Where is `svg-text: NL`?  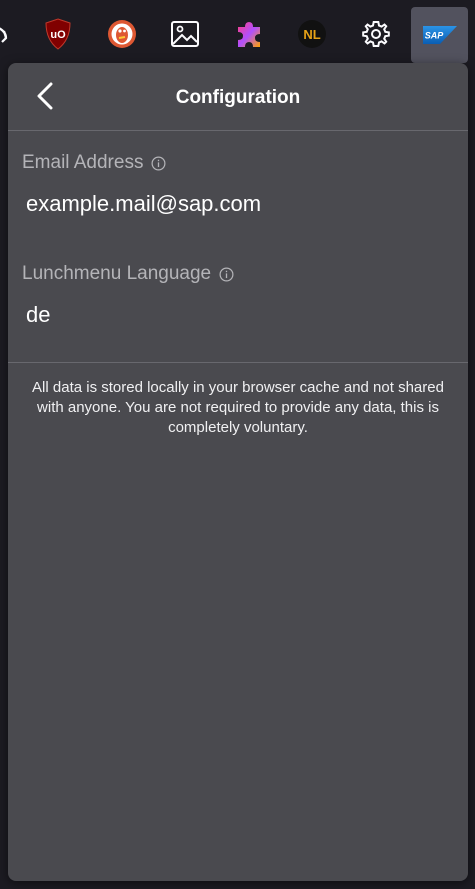 svg-text: NL is located at coordinates (311, 34).